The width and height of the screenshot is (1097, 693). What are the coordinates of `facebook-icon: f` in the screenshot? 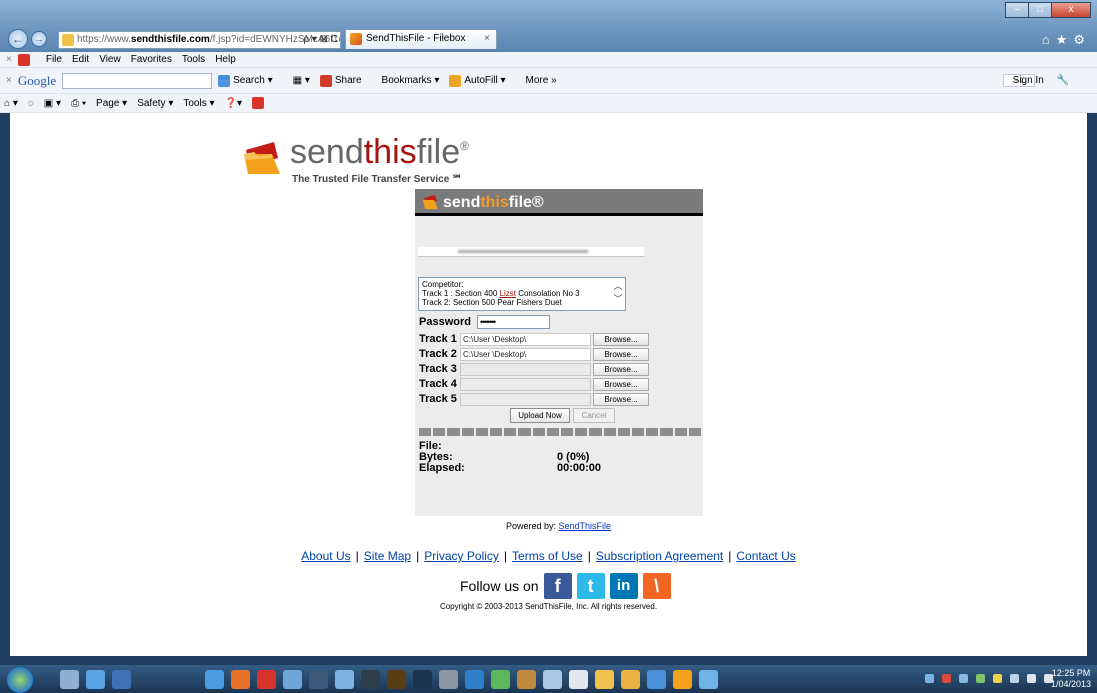 It's located at (557, 586).